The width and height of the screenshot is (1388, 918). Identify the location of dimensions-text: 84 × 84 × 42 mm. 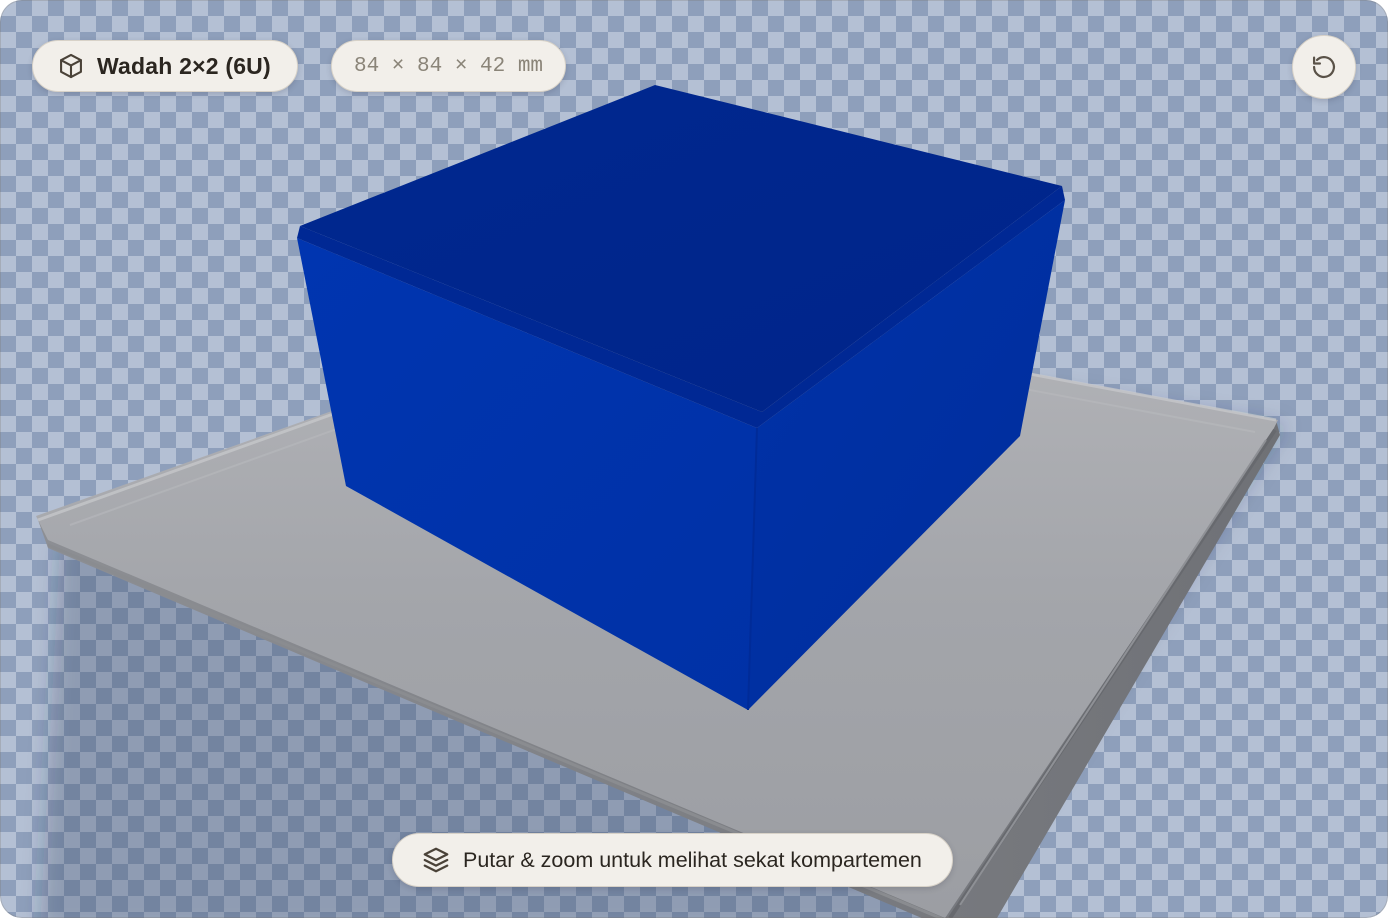
(449, 66).